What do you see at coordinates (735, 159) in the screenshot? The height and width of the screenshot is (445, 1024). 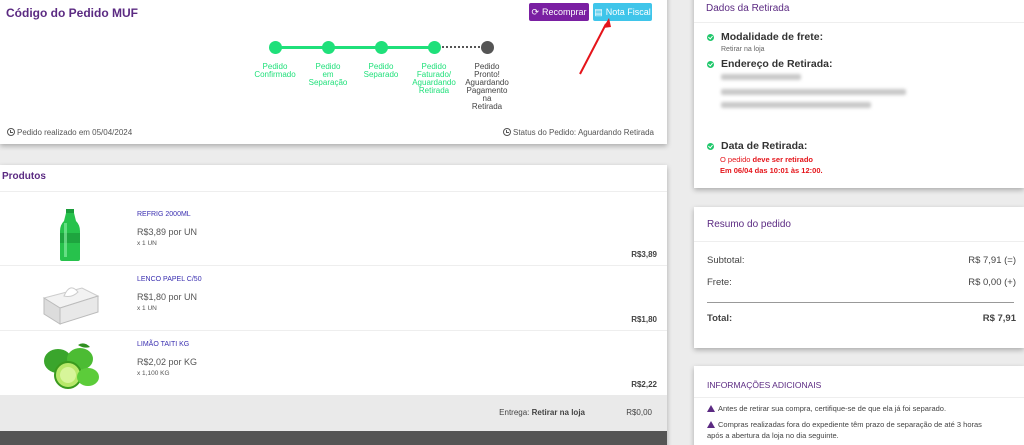 I see `pickup-notice-prefix: O pedido` at bounding box center [735, 159].